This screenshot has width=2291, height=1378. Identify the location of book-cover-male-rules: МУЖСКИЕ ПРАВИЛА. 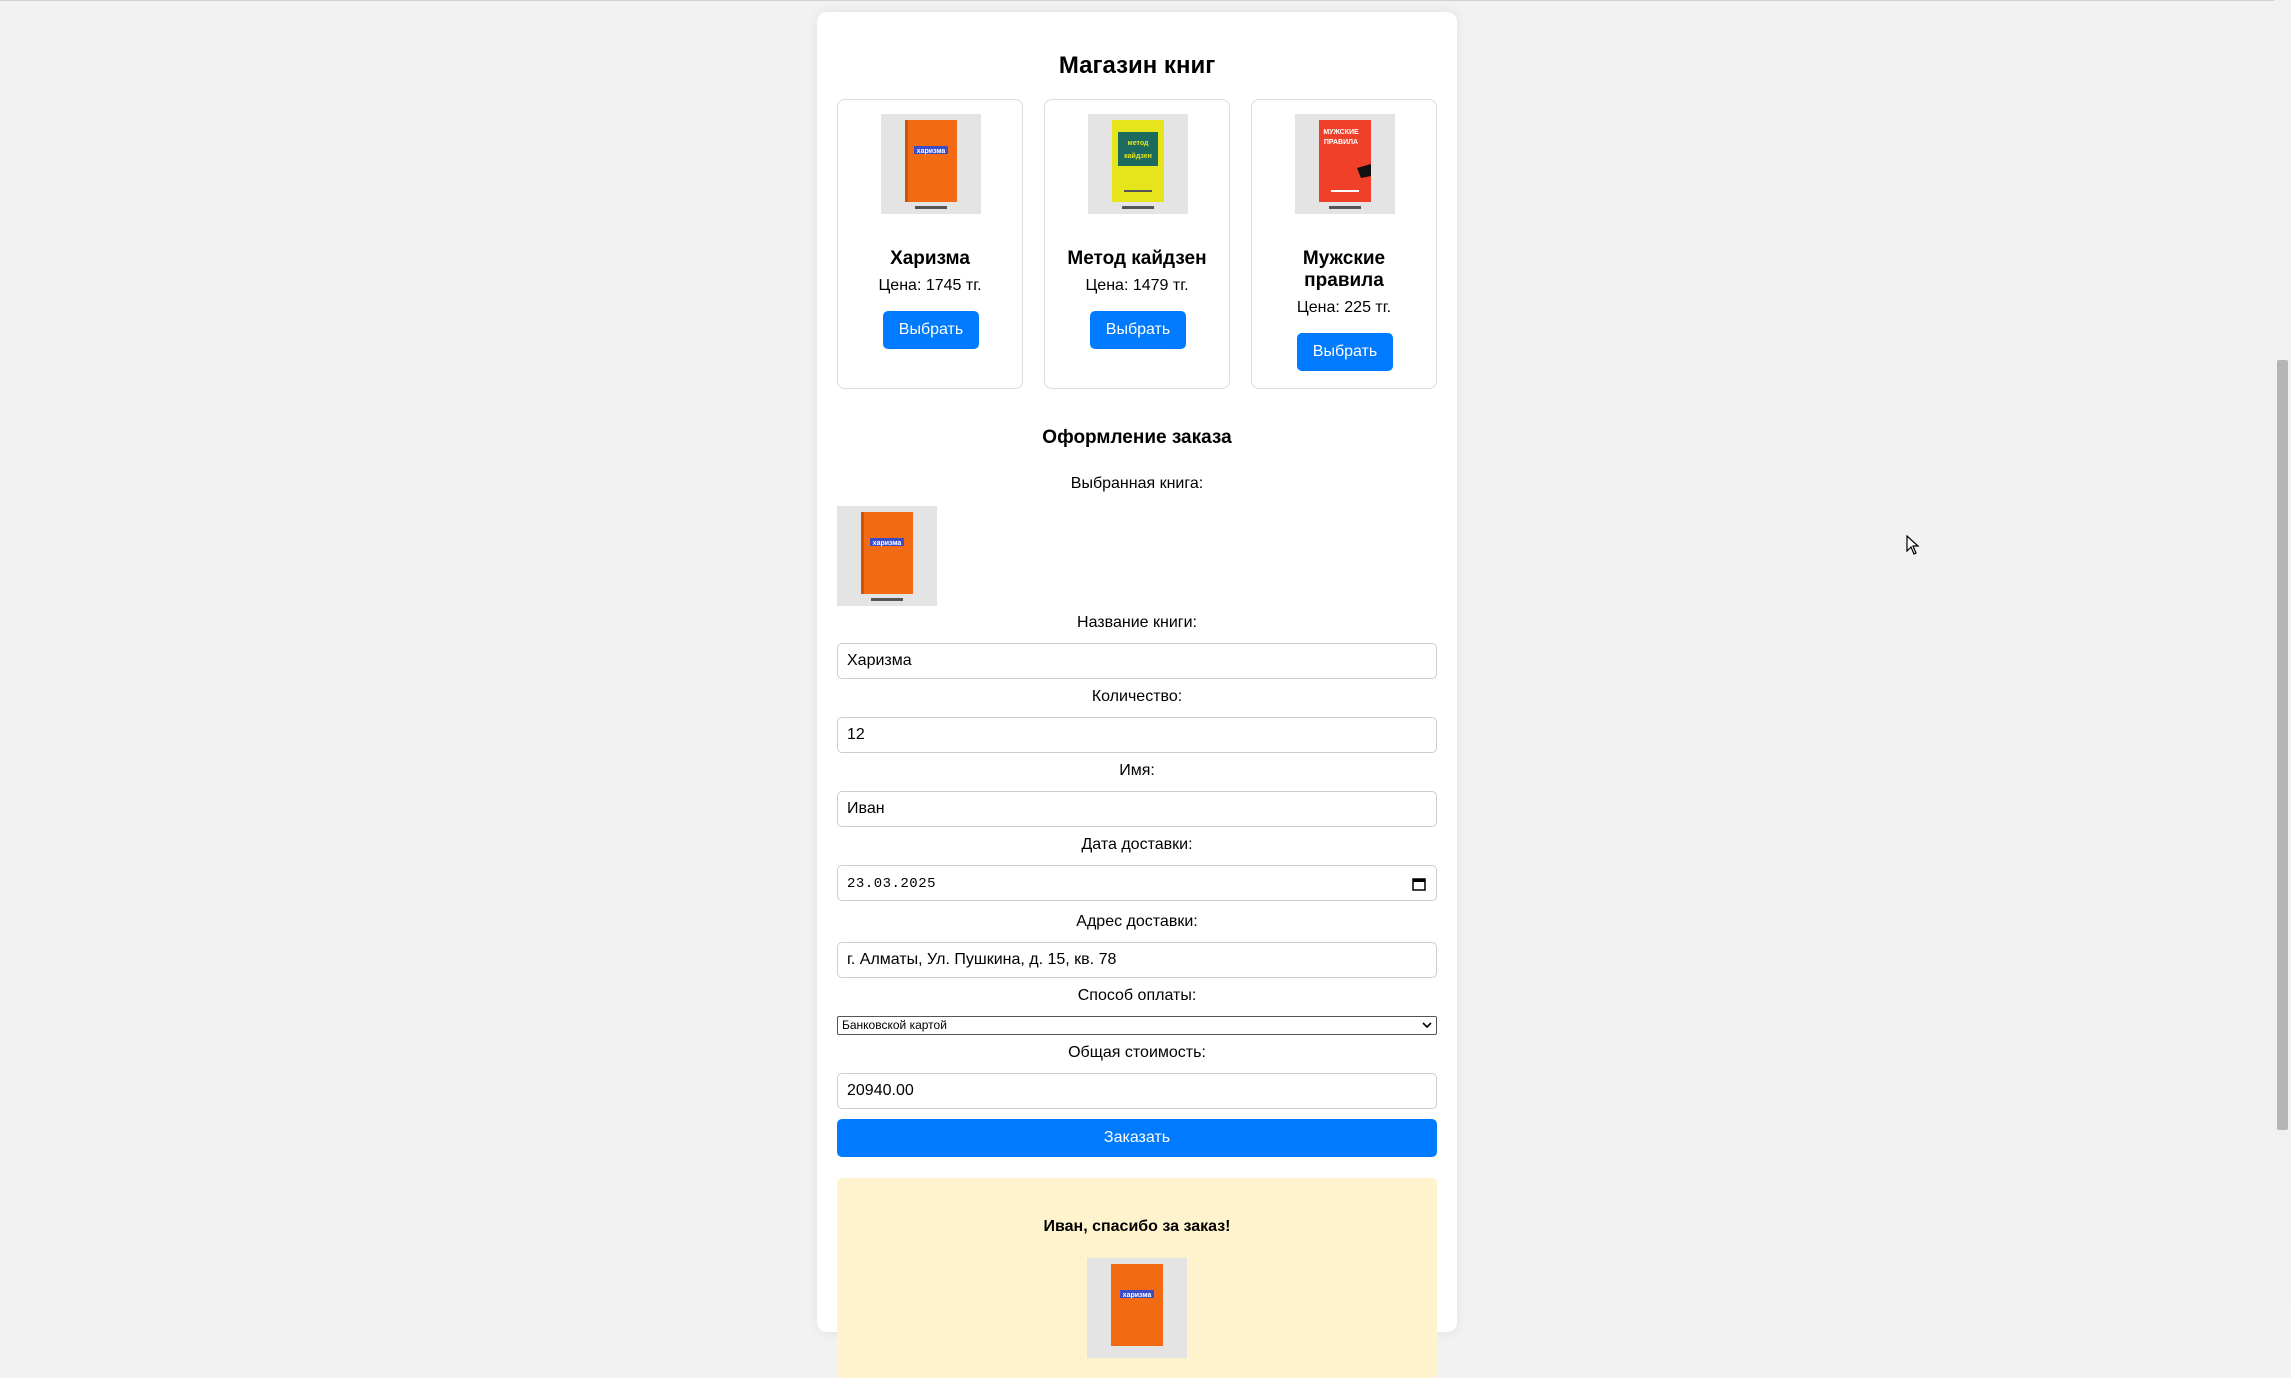
(1345, 164).